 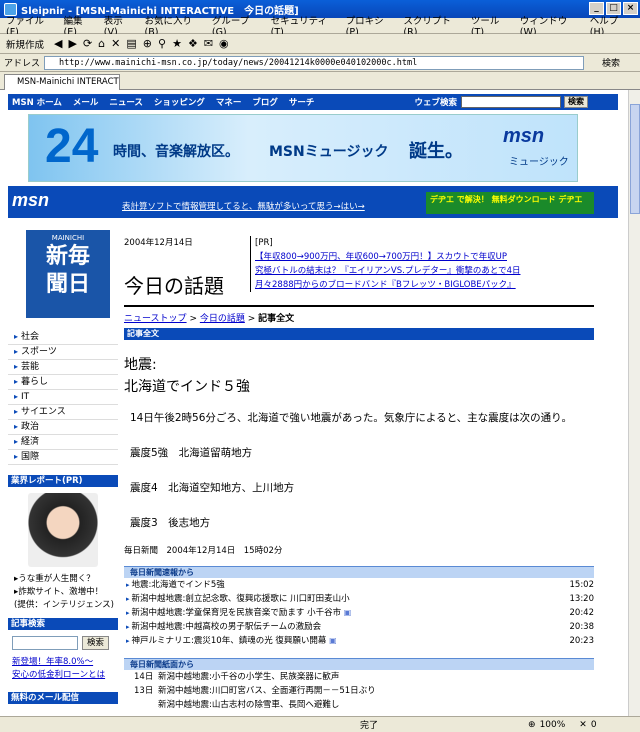 What do you see at coordinates (68, 238) in the screenshot?
I see `masthead-top: MAINICHI` at bounding box center [68, 238].